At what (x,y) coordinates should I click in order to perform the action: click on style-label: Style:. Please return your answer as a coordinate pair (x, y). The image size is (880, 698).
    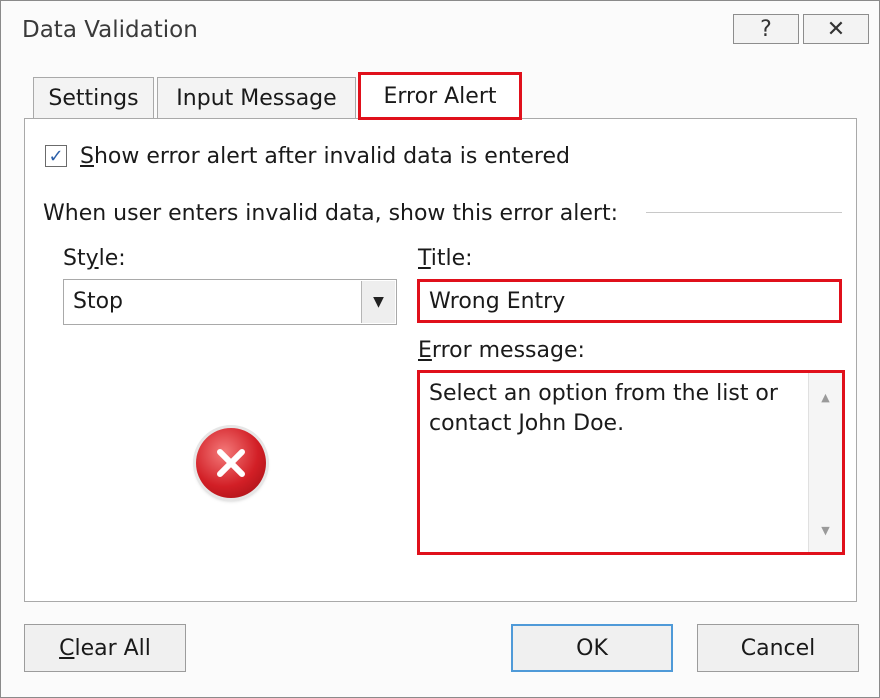
    Looking at the image, I should click on (94, 258).